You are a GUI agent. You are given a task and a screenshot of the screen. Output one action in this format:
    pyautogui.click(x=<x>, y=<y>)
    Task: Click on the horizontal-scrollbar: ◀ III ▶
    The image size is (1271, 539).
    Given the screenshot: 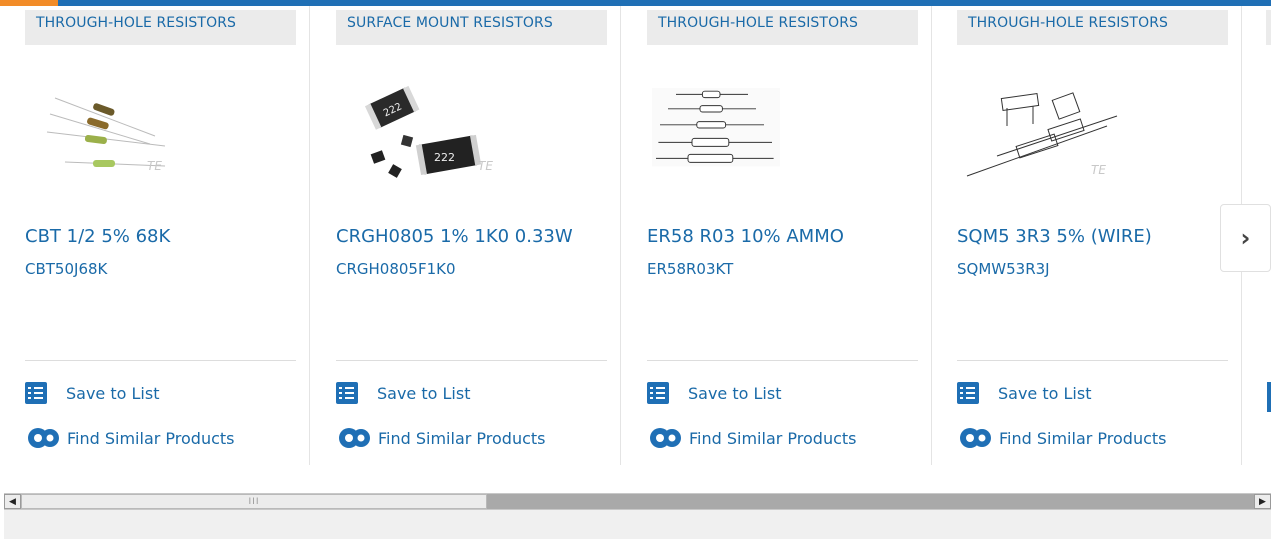 What is the action you would take?
    pyautogui.click(x=637, y=501)
    